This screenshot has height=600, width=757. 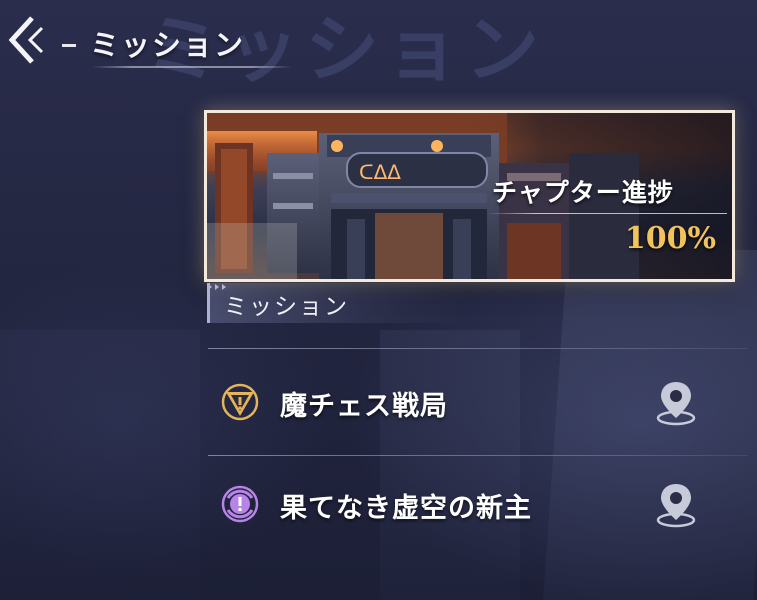 What do you see at coordinates (168, 45) in the screenshot?
I see `page-title: ミッション` at bounding box center [168, 45].